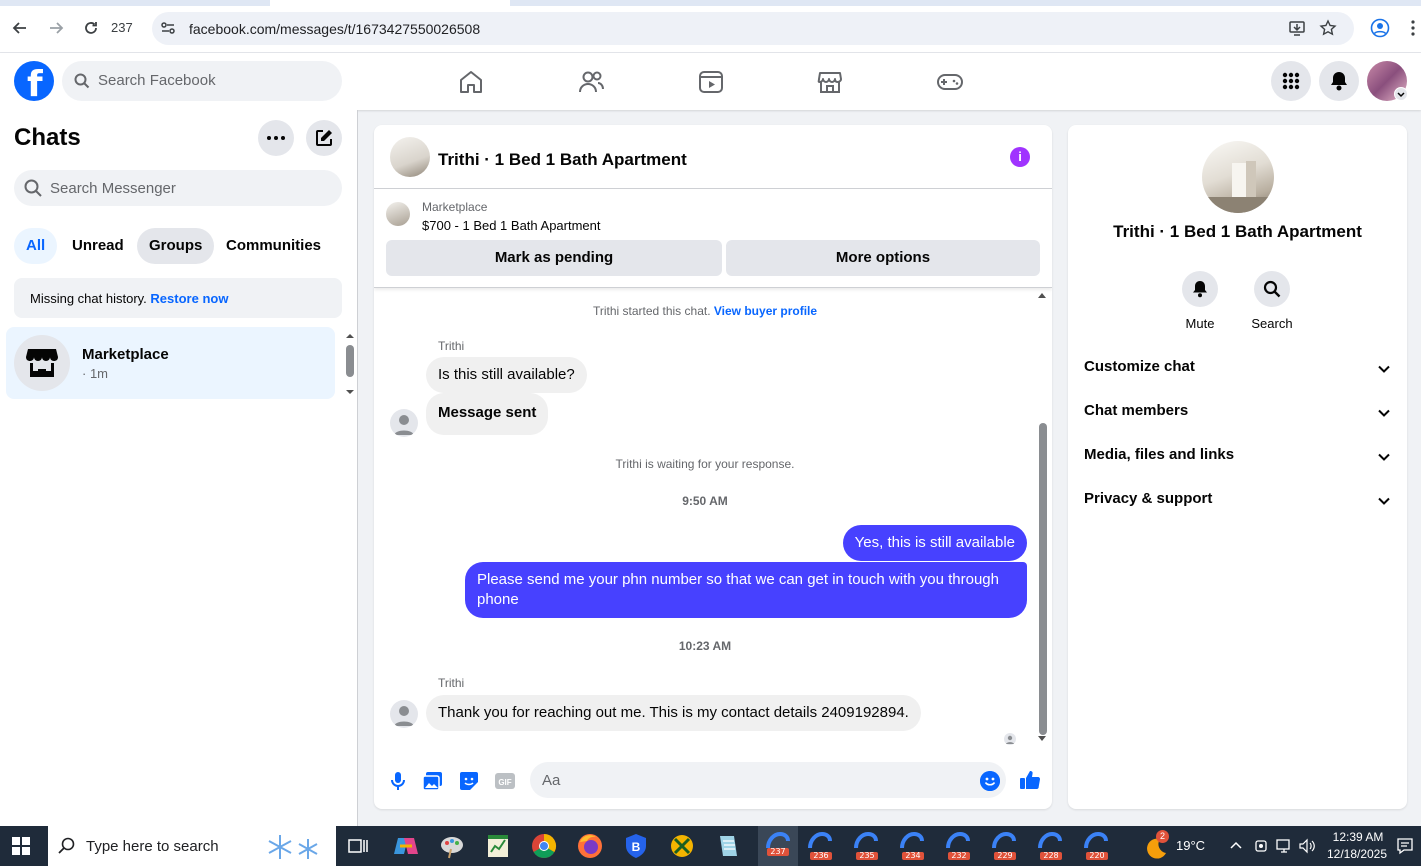 The width and height of the screenshot is (1421, 866). What do you see at coordinates (1297, 28) in the screenshot?
I see `install-app-icon` at bounding box center [1297, 28].